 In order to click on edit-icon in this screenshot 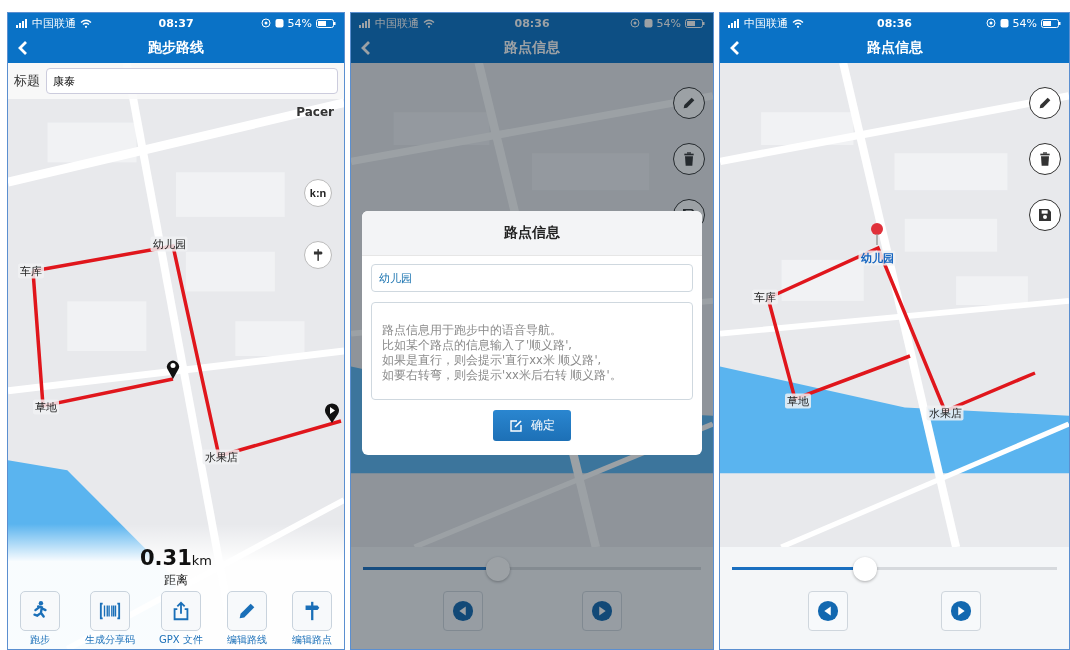, I will do `click(516, 425)`.